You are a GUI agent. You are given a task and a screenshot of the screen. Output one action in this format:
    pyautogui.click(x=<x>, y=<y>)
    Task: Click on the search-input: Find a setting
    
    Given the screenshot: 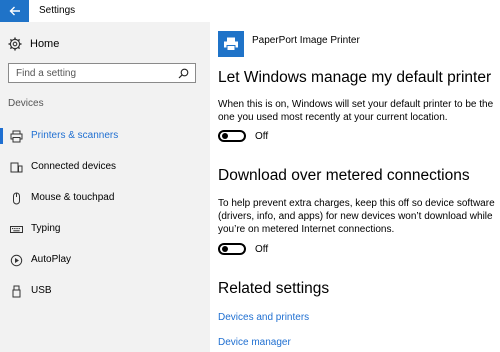 What is the action you would take?
    pyautogui.click(x=102, y=73)
    